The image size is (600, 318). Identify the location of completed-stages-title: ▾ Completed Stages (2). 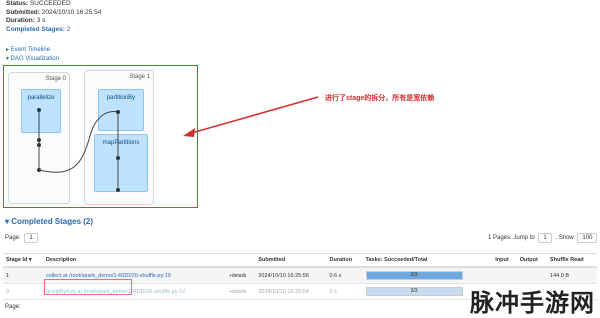
(49, 221).